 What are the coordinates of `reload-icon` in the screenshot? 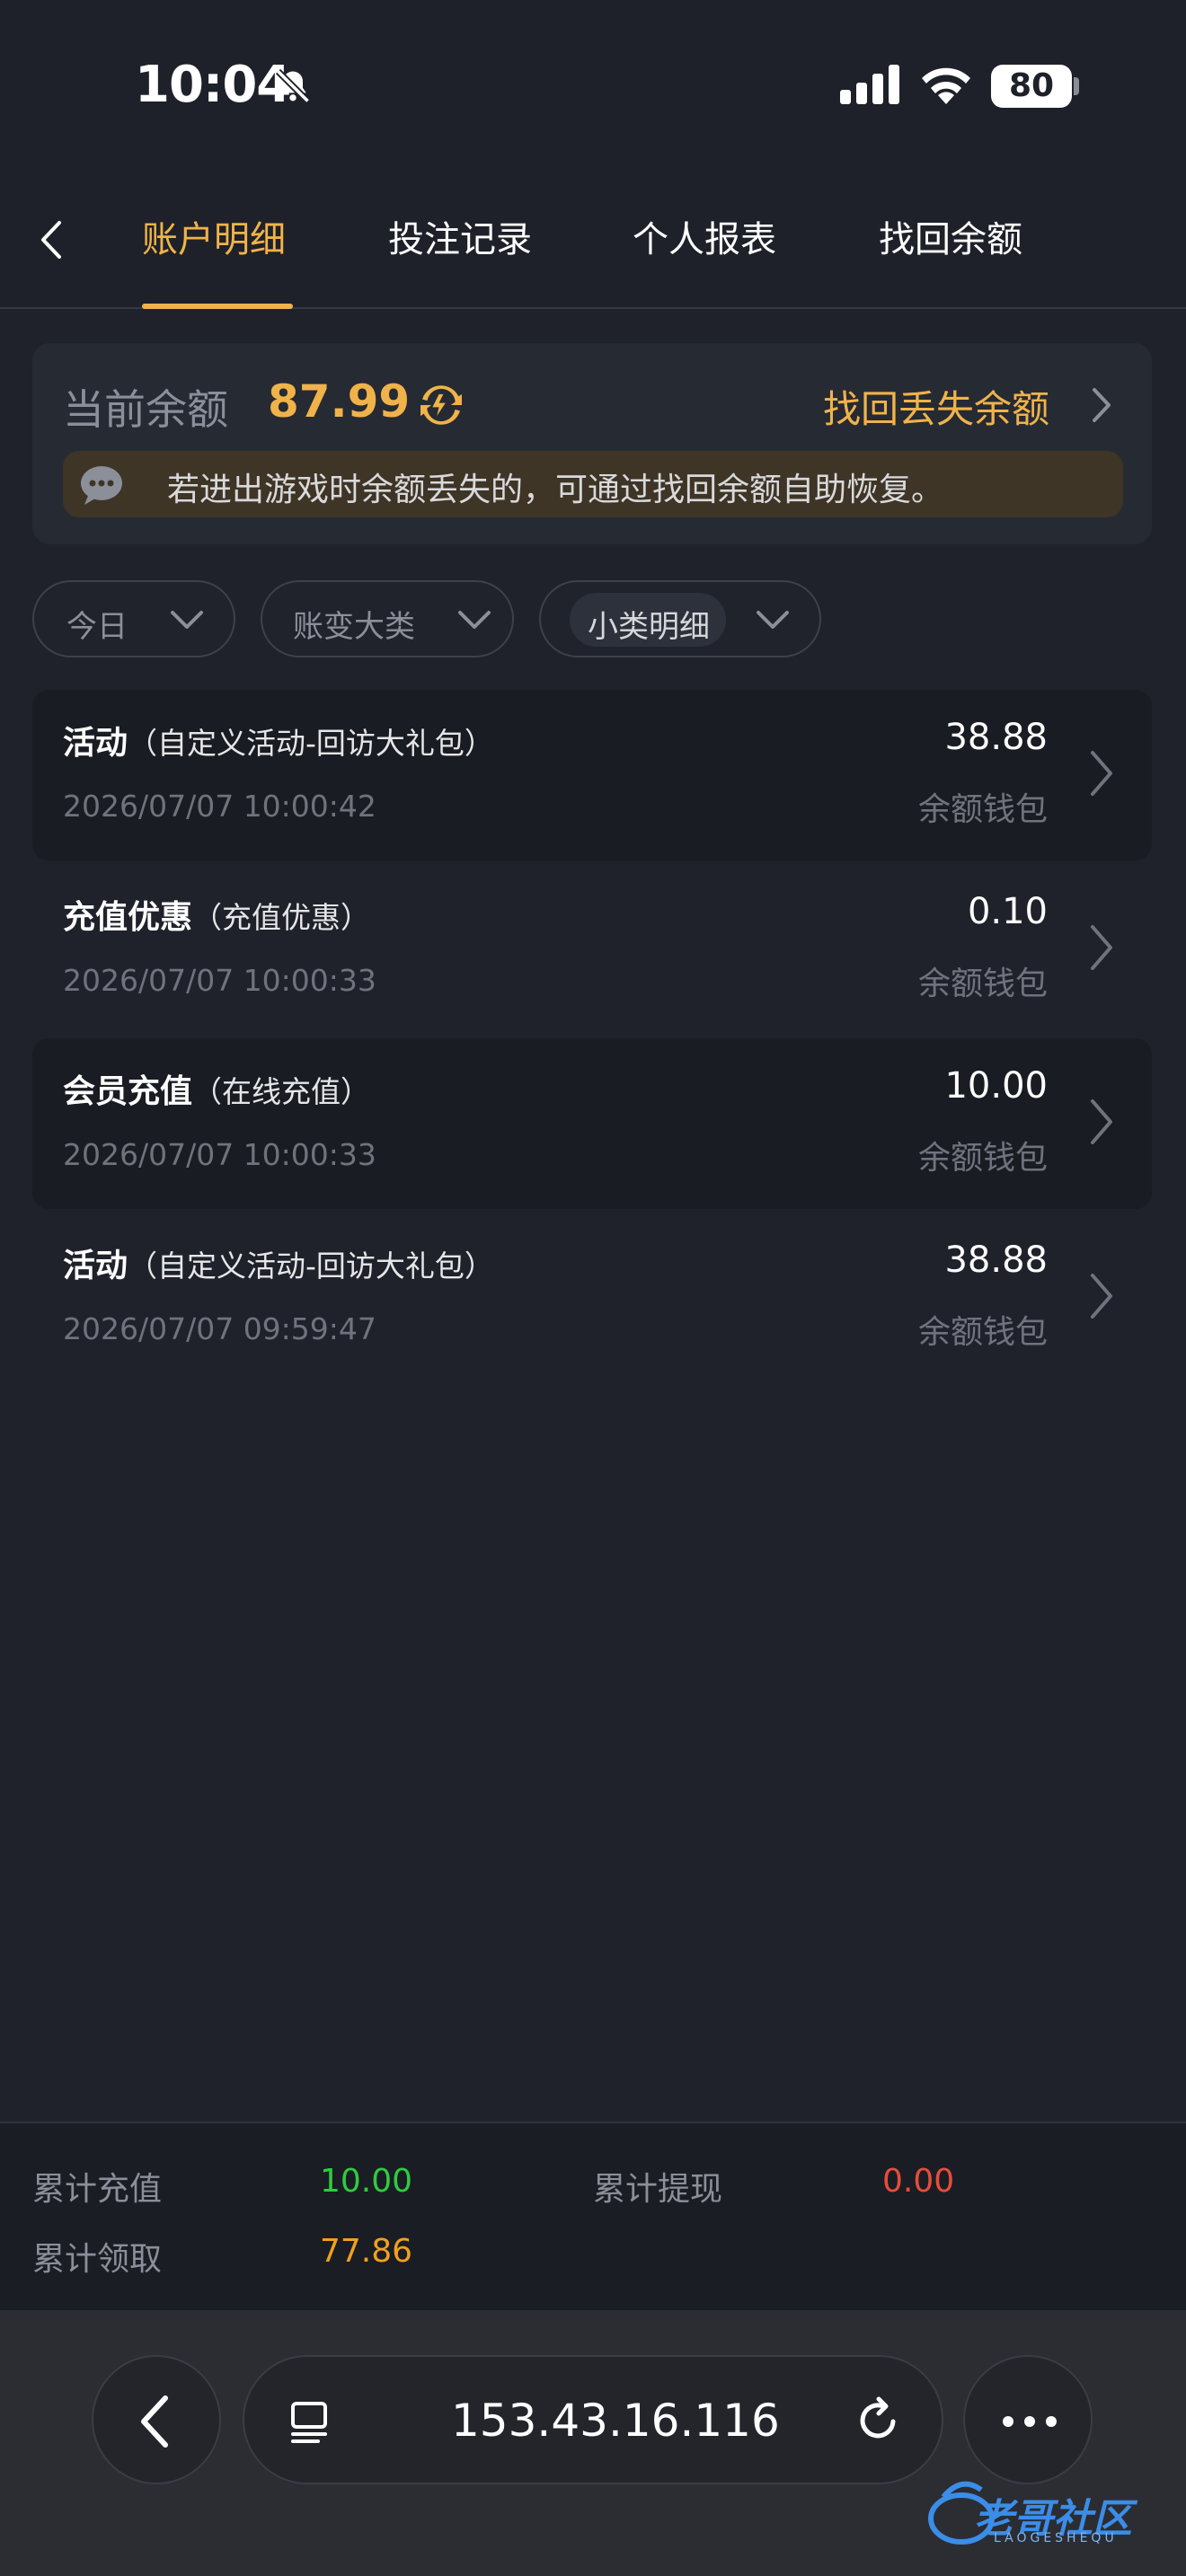 It's located at (878, 2422).